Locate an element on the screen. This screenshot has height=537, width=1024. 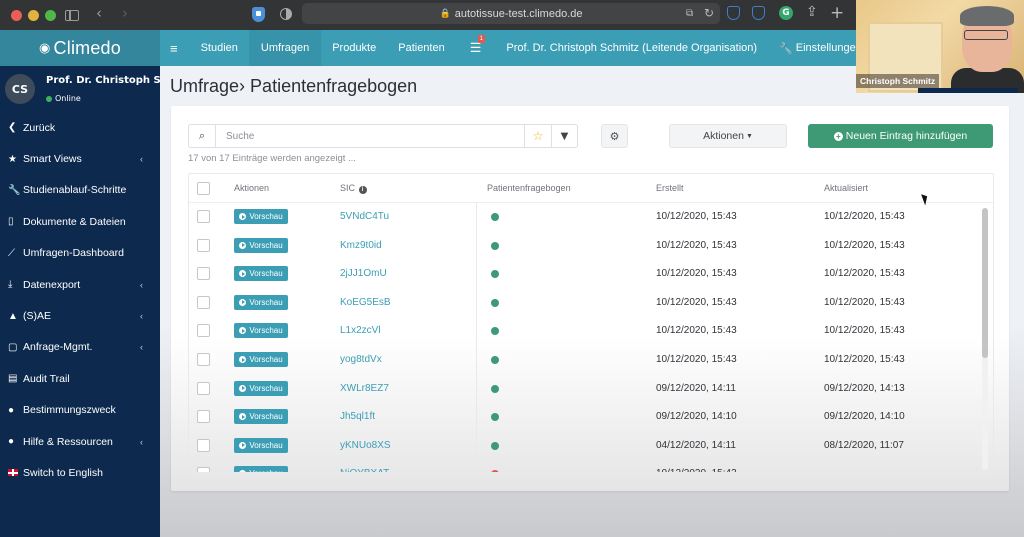
column-header-patientenfragebogen: Patientenfragebogen is located at coordinates (529, 188).